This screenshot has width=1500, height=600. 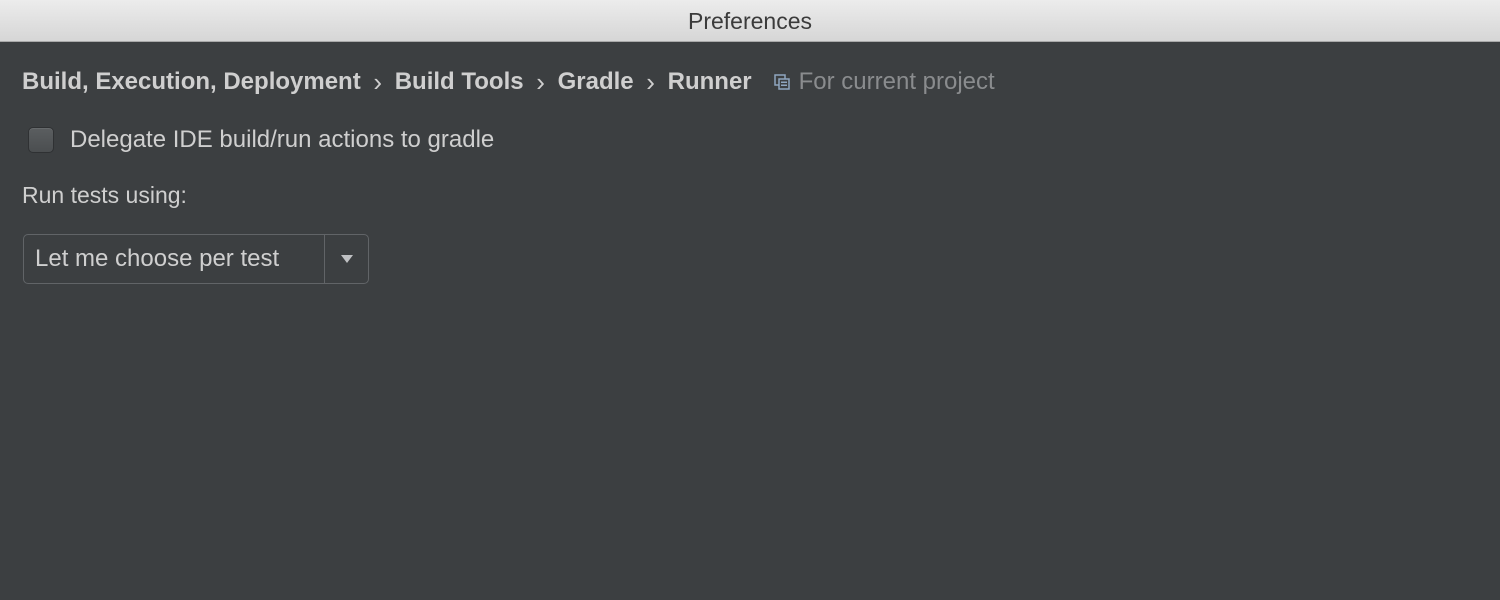 I want to click on project-scope-icon, so click(x=781, y=82).